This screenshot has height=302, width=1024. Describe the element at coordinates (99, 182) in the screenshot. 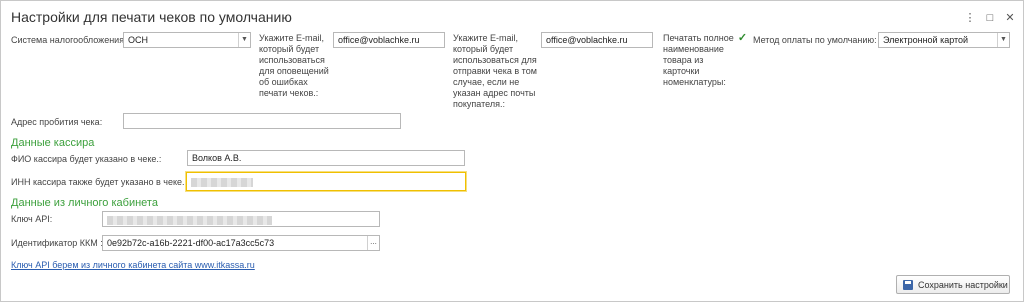

I see `cashier-inn-label: ИНН кассира также будет указано в чеке.:` at that location.